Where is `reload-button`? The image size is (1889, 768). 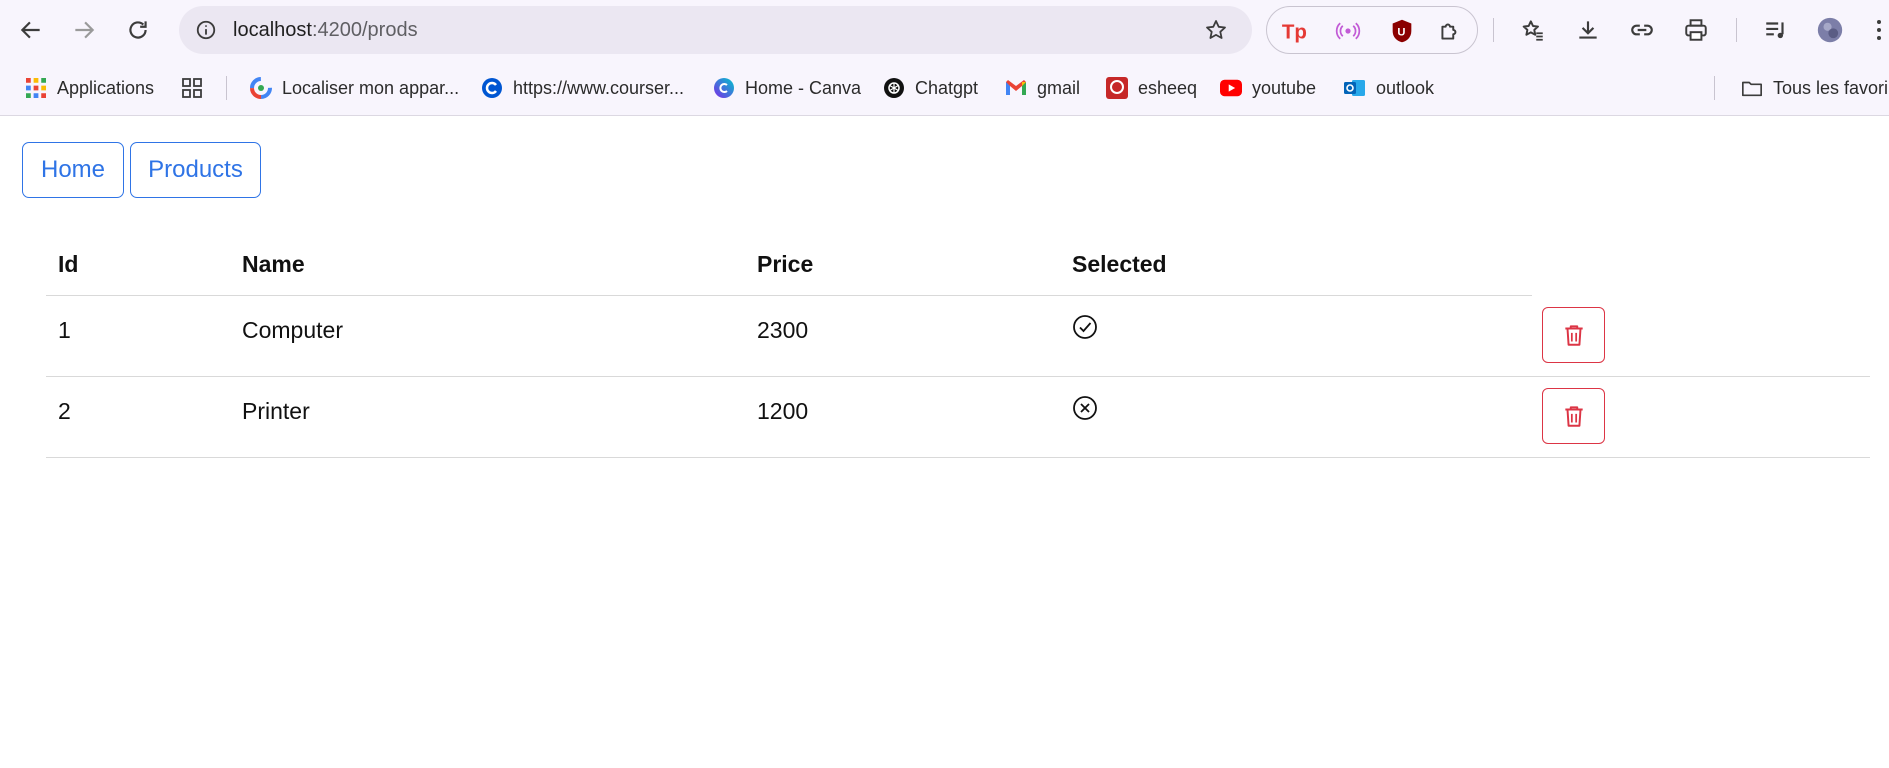
reload-button is located at coordinates (138, 30).